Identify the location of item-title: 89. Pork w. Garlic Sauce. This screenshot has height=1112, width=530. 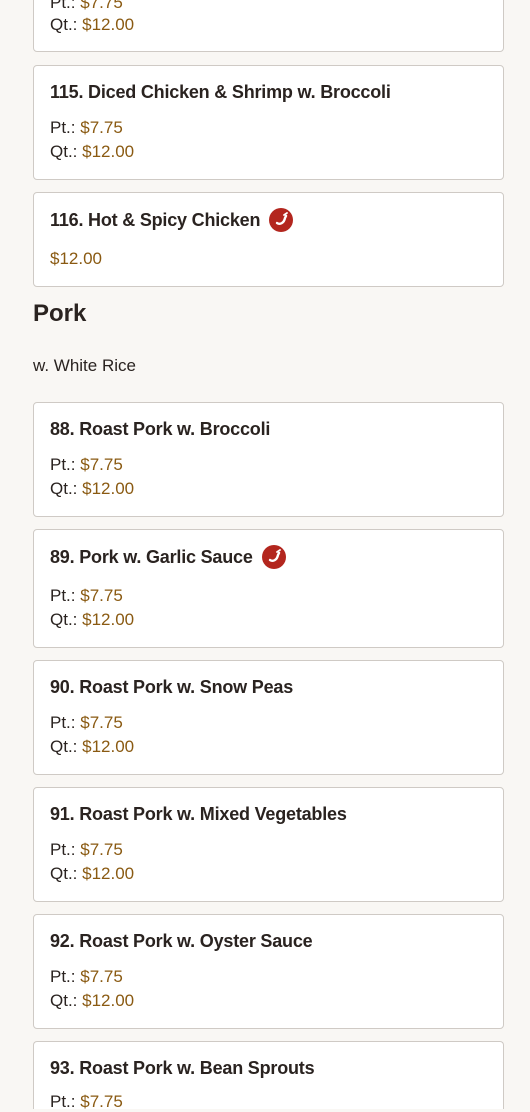
(168, 557).